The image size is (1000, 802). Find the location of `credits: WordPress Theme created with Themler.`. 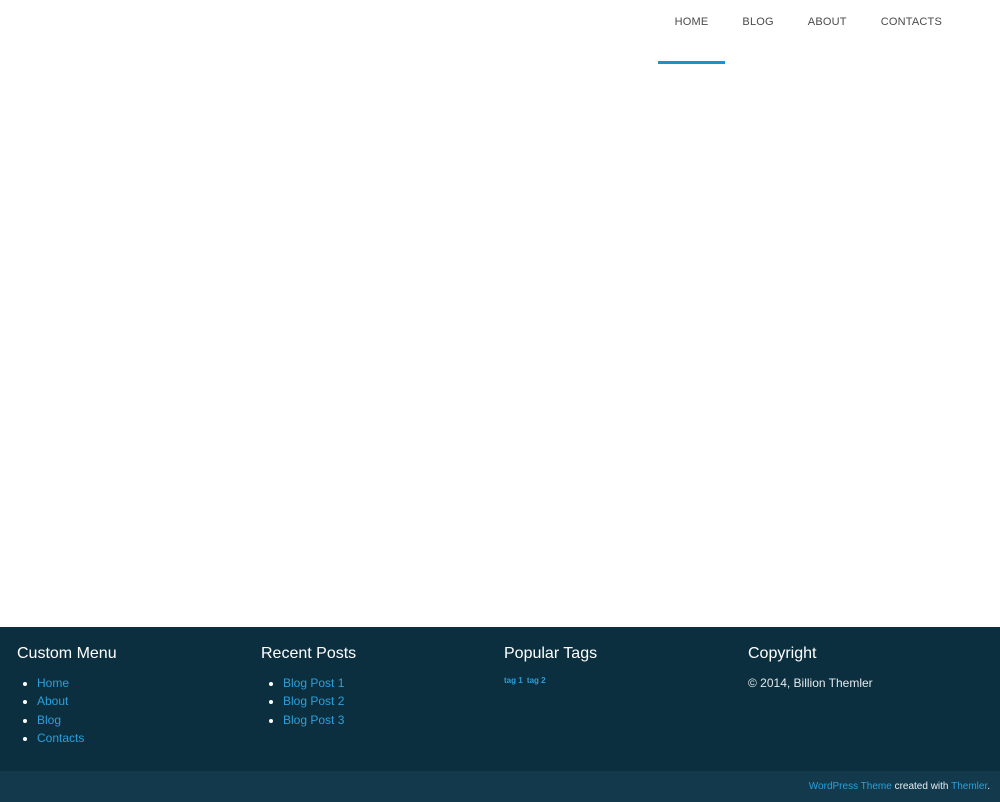

credits: WordPress Theme created with Themler. is located at coordinates (899, 787).